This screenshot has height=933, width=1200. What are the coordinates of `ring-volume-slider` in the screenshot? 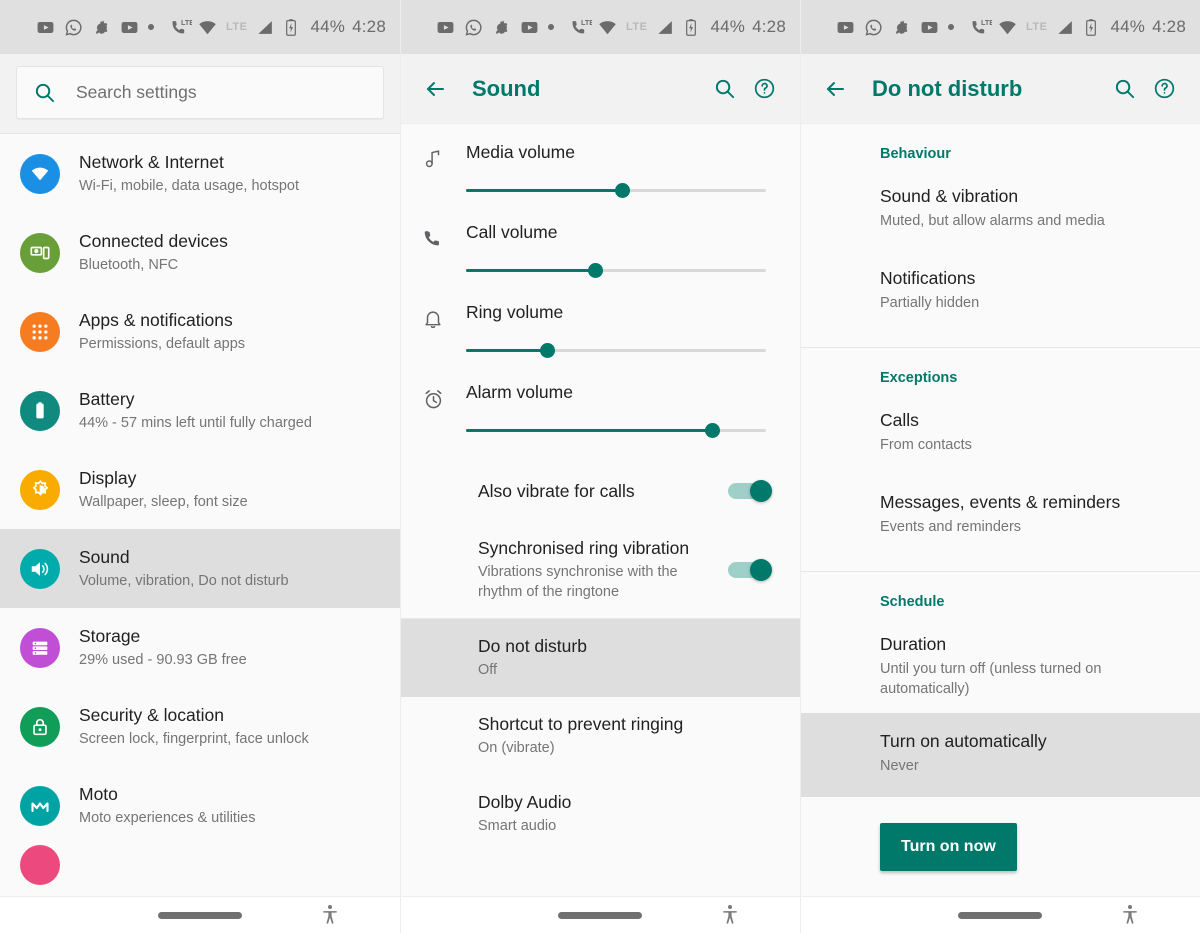 It's located at (616, 350).